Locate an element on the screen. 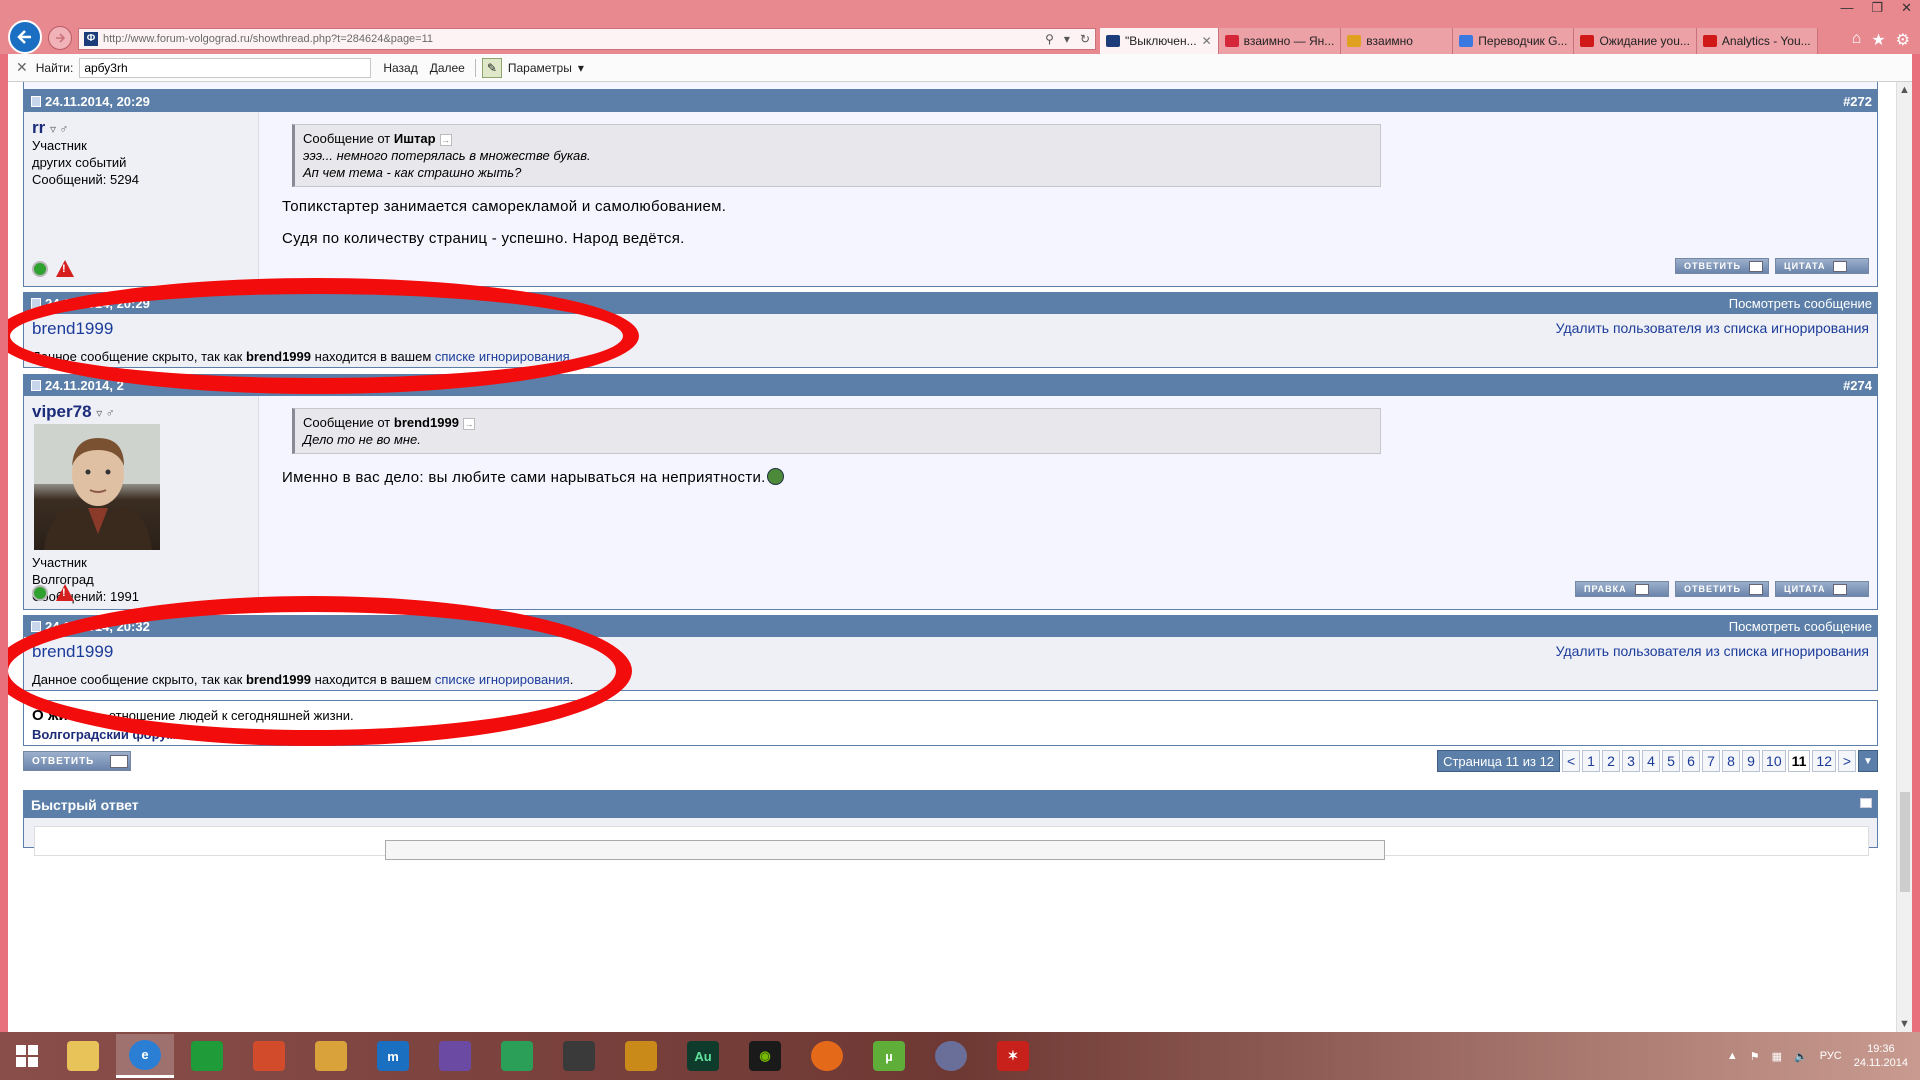 The height and width of the screenshot is (1080, 1920). taskbar-app-firefox is located at coordinates (827, 1056).